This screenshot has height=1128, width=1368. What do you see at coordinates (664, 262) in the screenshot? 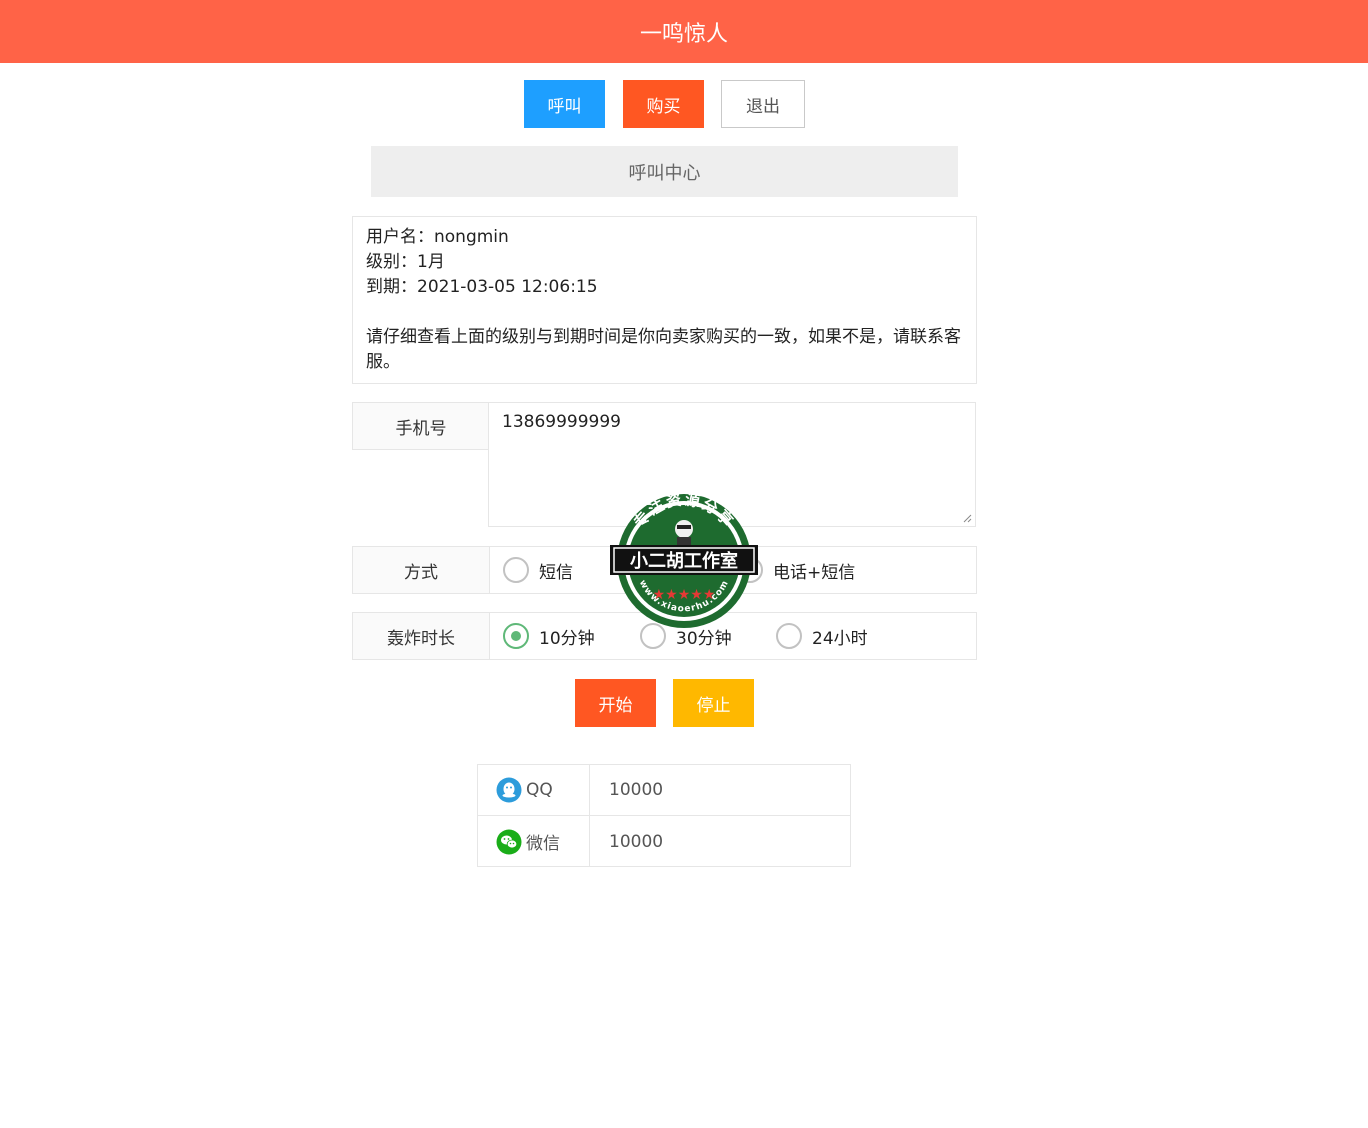
I see `level-line: 级别：1月` at bounding box center [664, 262].